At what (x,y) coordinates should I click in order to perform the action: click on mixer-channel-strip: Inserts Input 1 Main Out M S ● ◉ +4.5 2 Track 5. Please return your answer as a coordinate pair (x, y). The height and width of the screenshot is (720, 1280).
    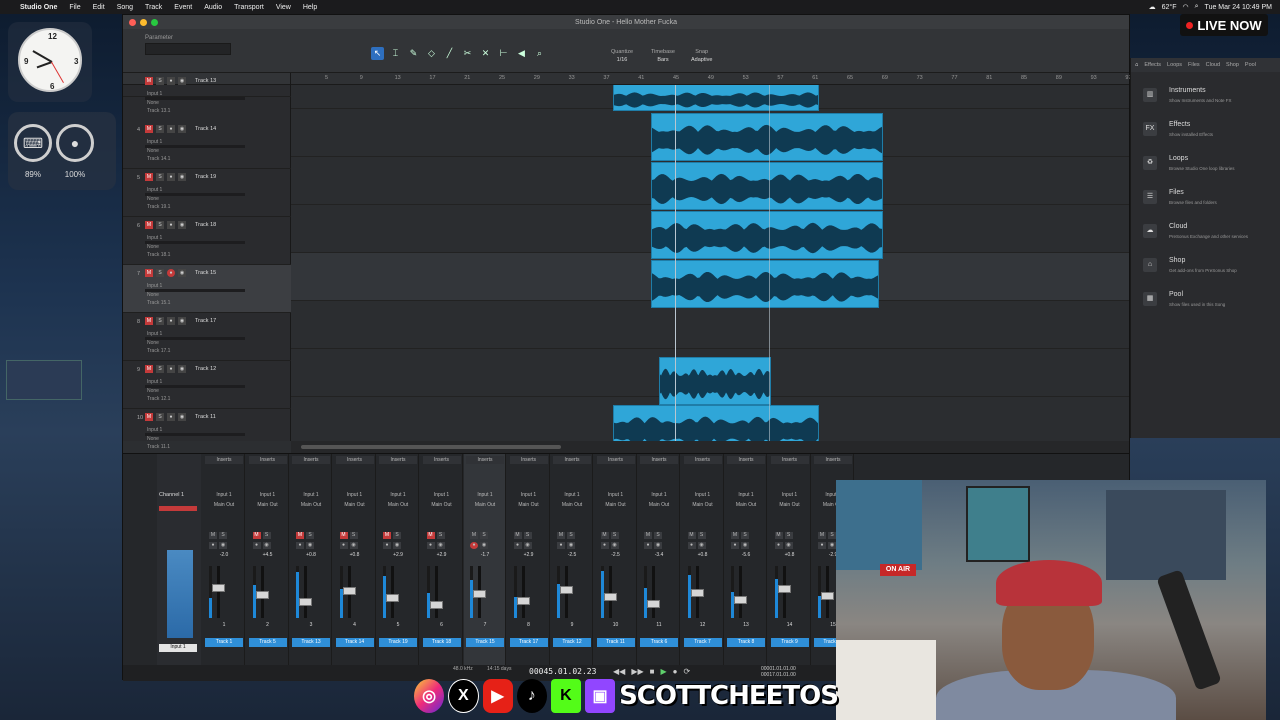
    Looking at the image, I should click on (268, 560).